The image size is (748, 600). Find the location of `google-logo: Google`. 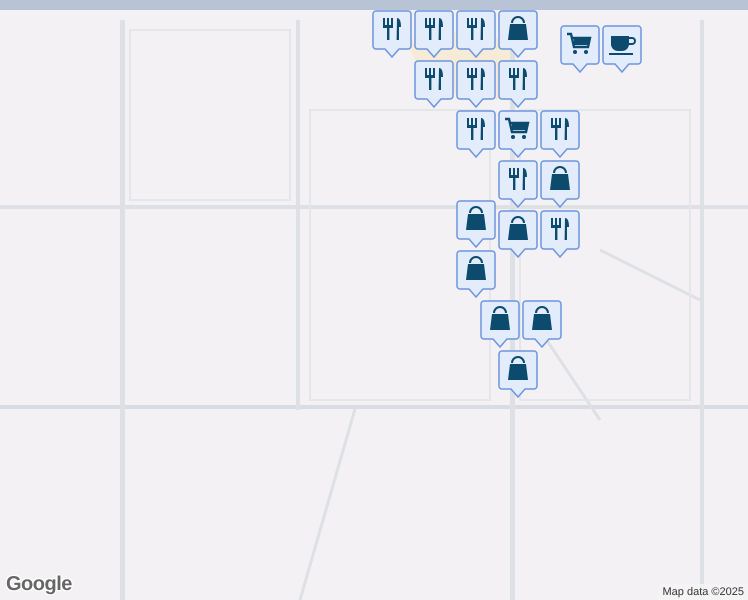

google-logo: Google is located at coordinates (39, 584).